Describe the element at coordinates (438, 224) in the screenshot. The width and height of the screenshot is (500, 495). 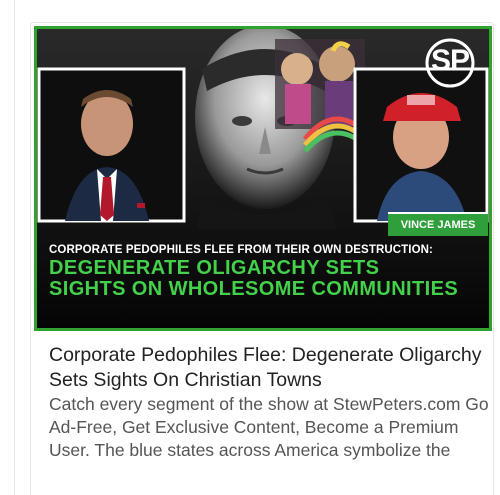
I see `guest-name-tag: VINCE JAMES` at that location.